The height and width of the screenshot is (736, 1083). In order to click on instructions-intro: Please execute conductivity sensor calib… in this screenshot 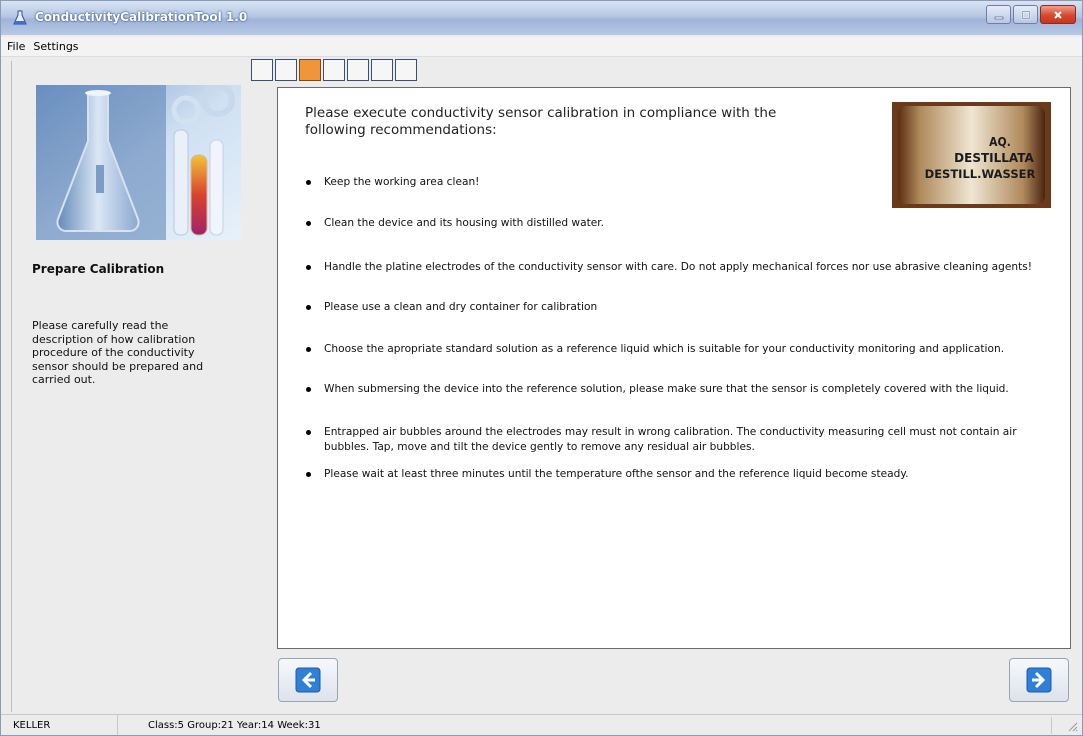, I will do `click(541, 121)`.